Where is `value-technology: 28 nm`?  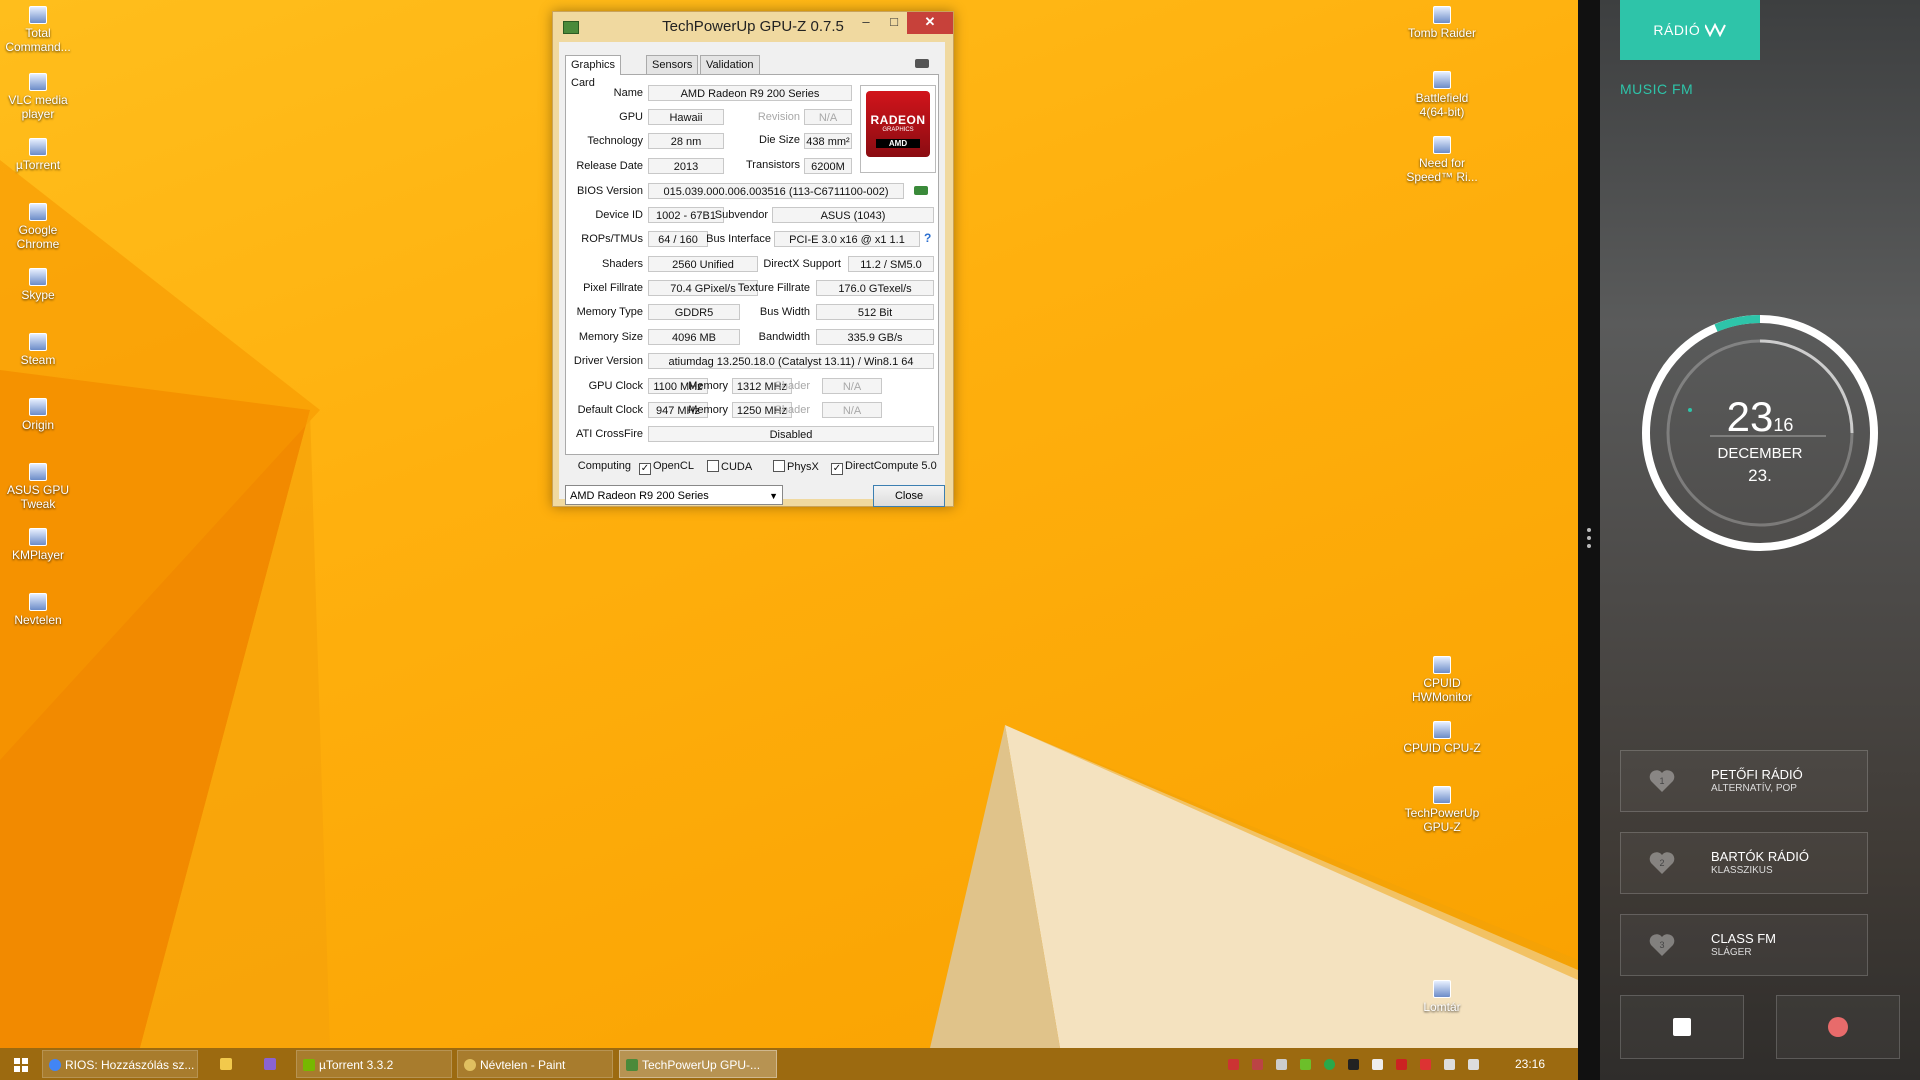
value-technology: 28 nm is located at coordinates (686, 141).